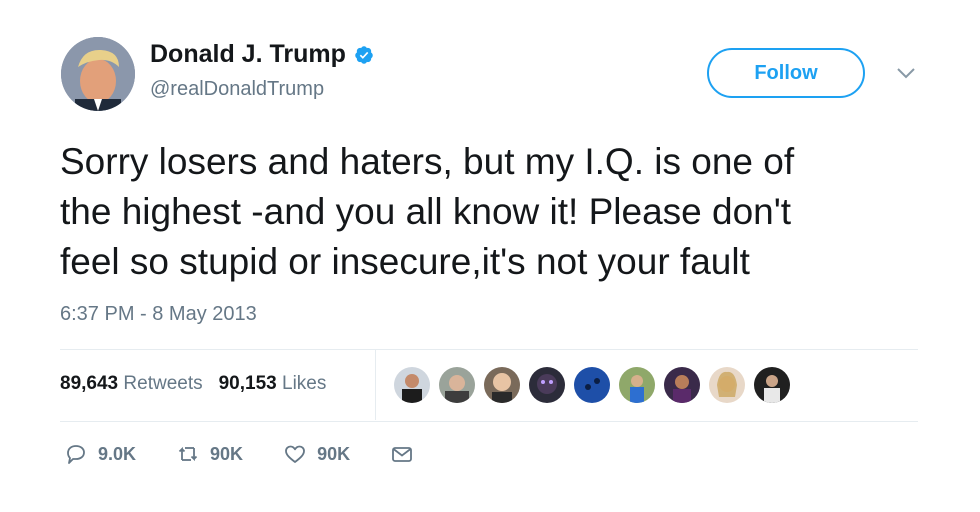 This screenshot has width=980, height=512. What do you see at coordinates (259, 454) in the screenshot?
I see `tweet-actions: 9.0K 90K 90K` at bounding box center [259, 454].